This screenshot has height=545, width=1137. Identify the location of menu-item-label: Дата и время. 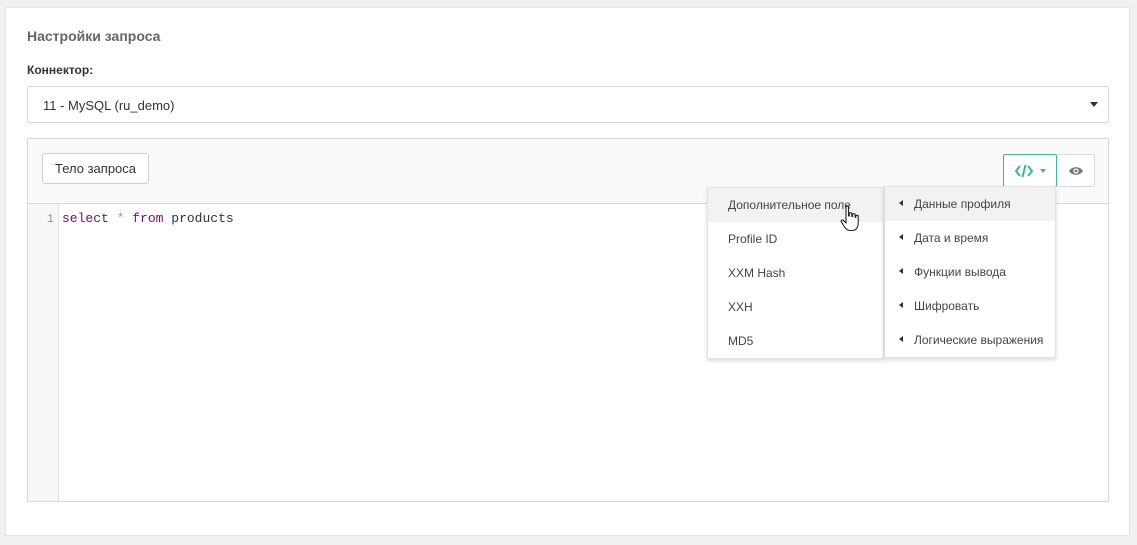
(951, 238).